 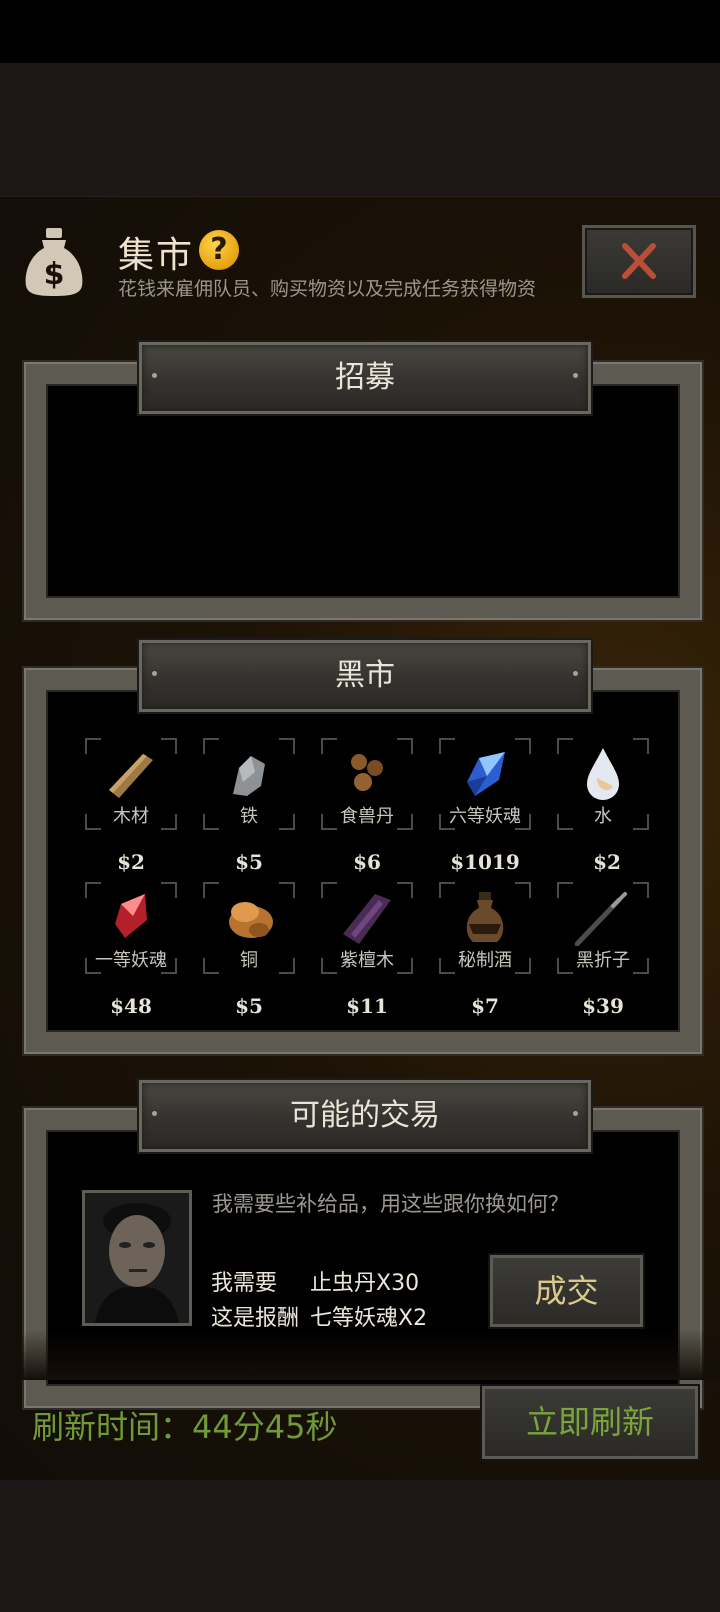 What do you see at coordinates (367, 1006) in the screenshot?
I see `item-price: $11` at bounding box center [367, 1006].